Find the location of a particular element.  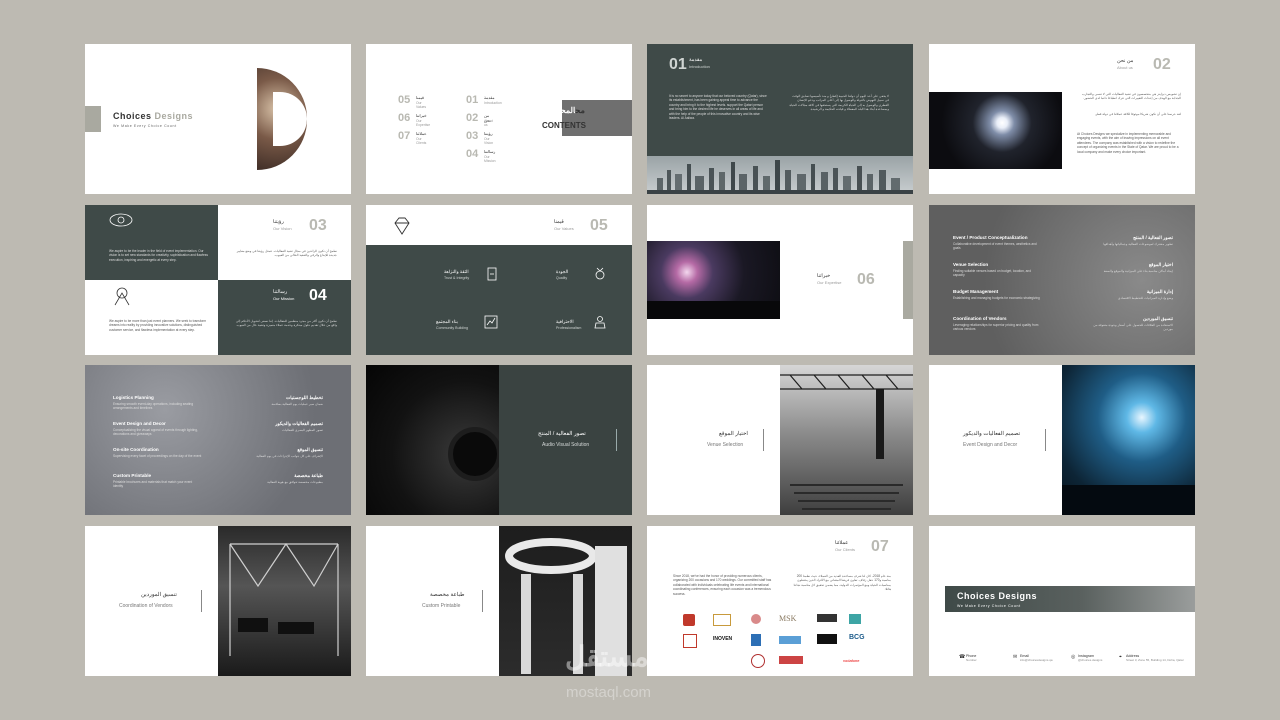

contents-title-ar: محالمحتويات is located at coordinates (563, 110).